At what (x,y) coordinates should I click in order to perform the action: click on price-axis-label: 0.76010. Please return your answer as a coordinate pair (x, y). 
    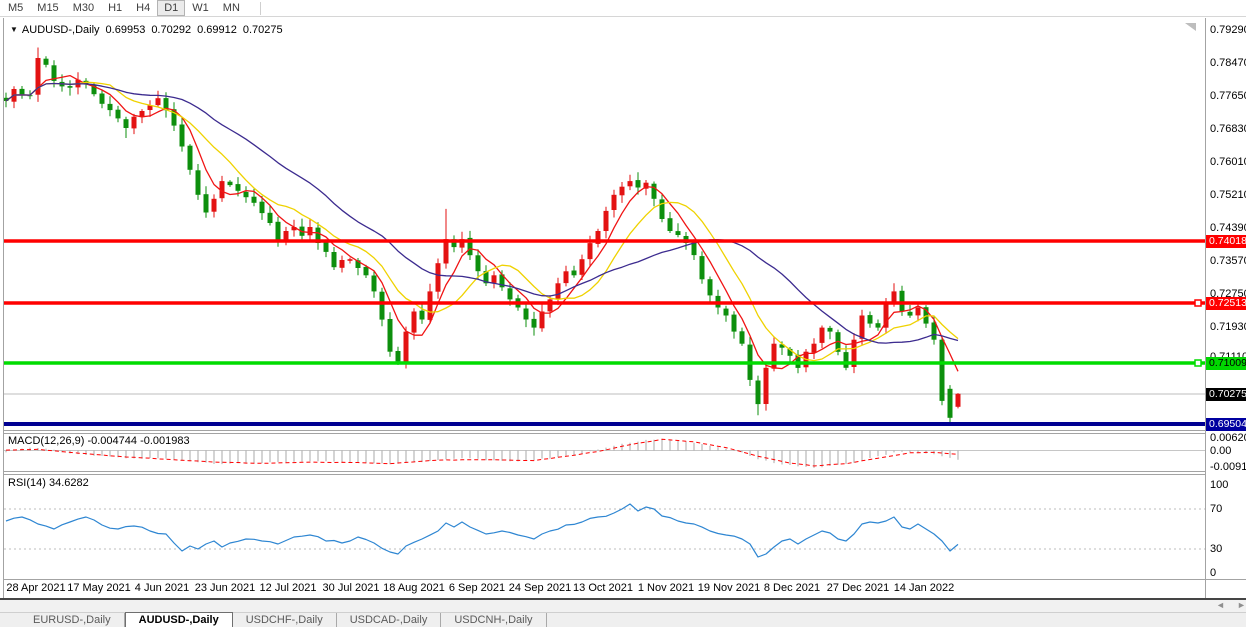
    Looking at the image, I should click on (1228, 162).